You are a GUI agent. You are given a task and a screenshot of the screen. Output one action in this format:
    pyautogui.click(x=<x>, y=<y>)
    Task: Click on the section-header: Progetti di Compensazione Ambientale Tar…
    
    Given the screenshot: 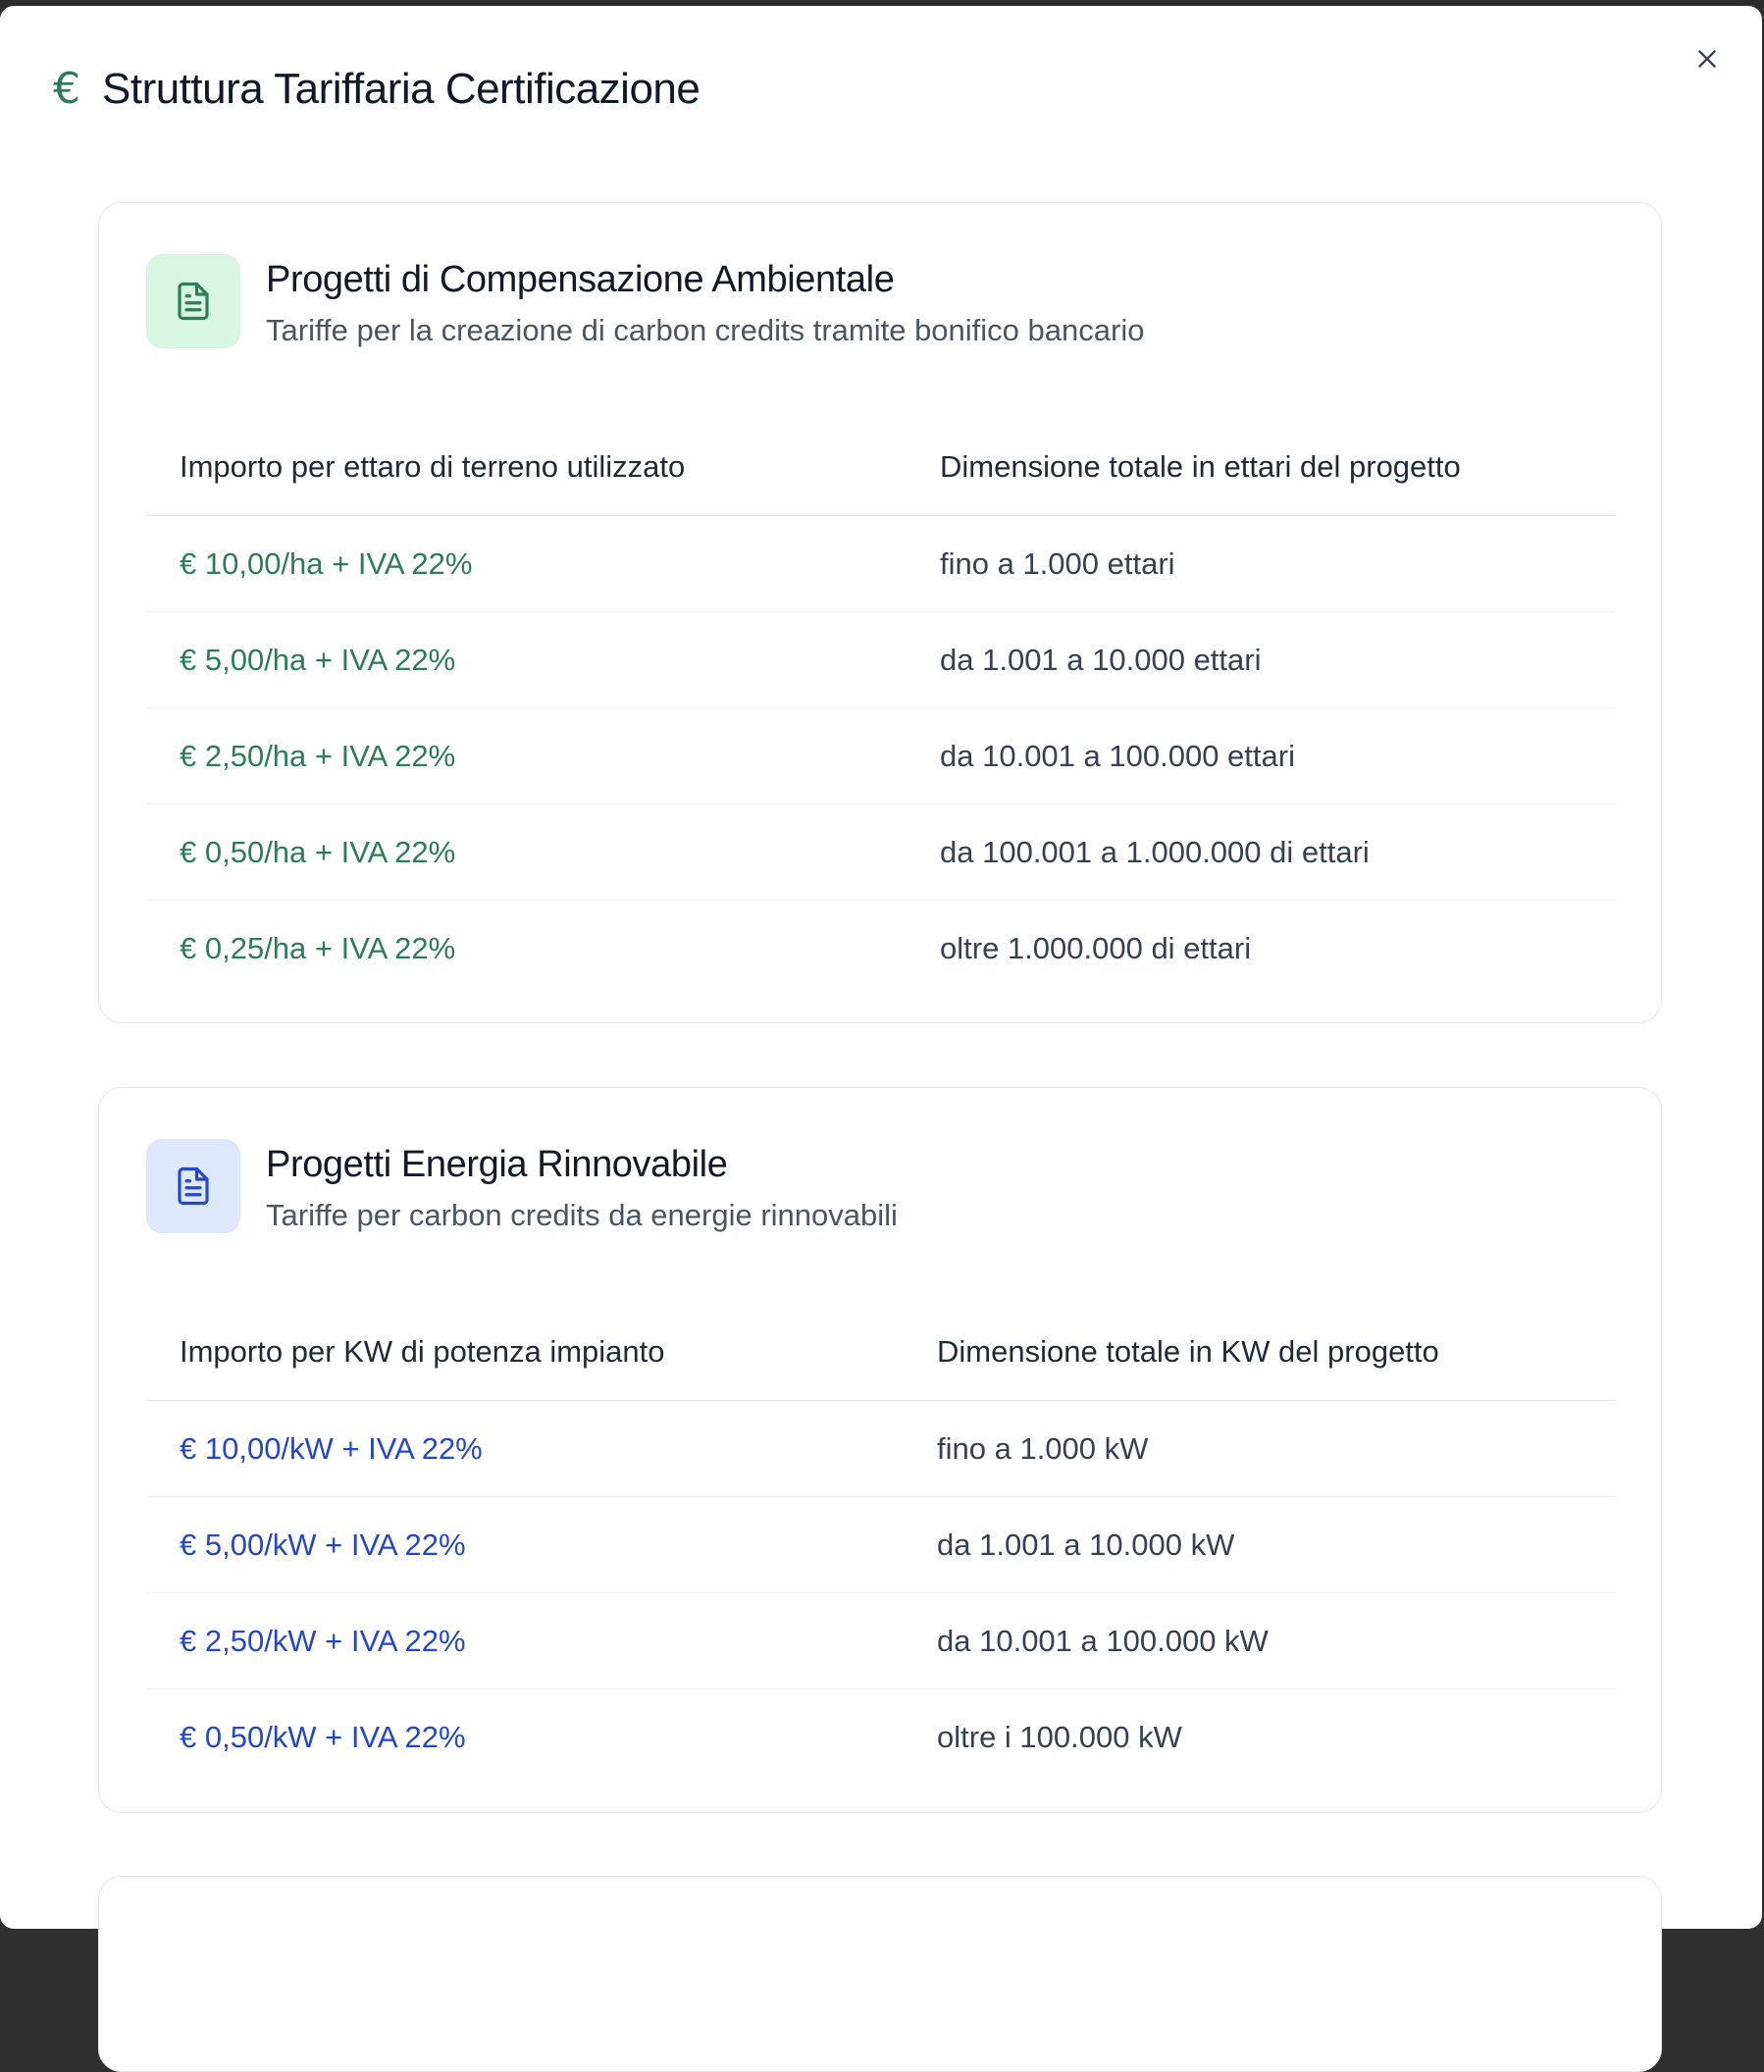 What is the action you would take?
    pyautogui.click(x=645, y=302)
    